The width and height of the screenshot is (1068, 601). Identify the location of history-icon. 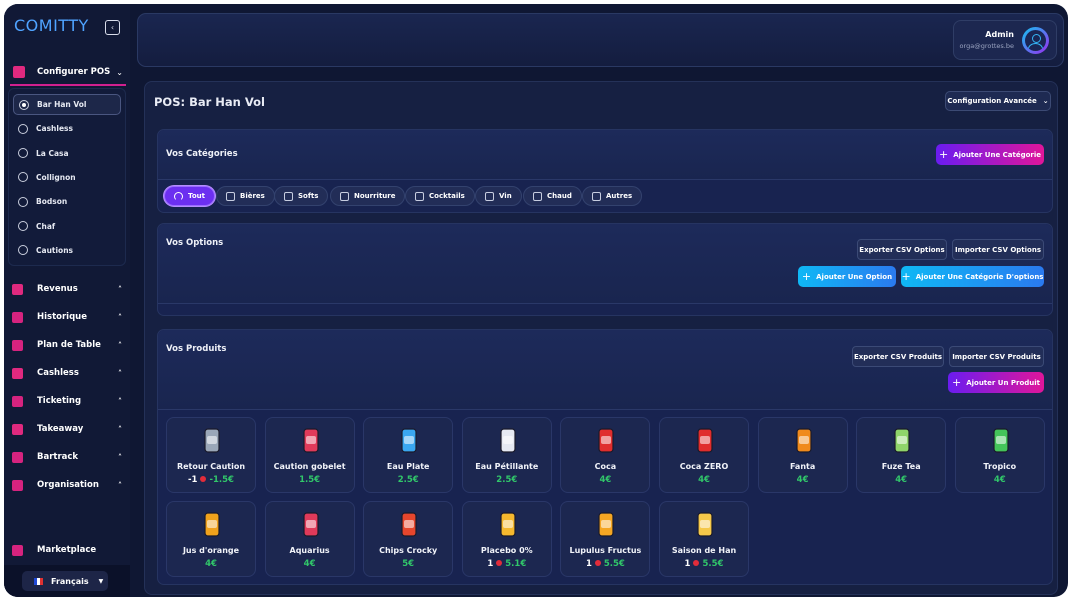
(17, 317).